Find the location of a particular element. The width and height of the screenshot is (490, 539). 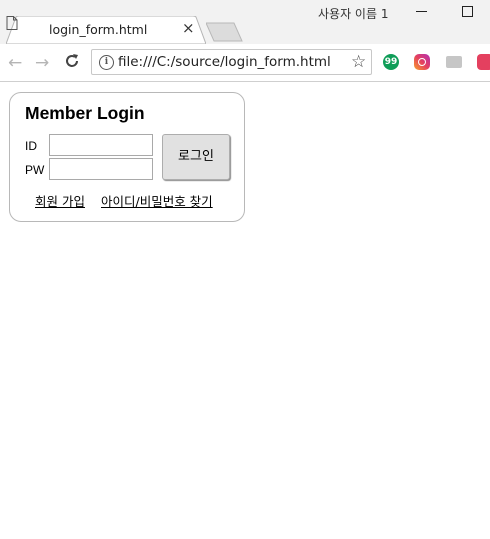

document-icon is located at coordinates (12, 23).